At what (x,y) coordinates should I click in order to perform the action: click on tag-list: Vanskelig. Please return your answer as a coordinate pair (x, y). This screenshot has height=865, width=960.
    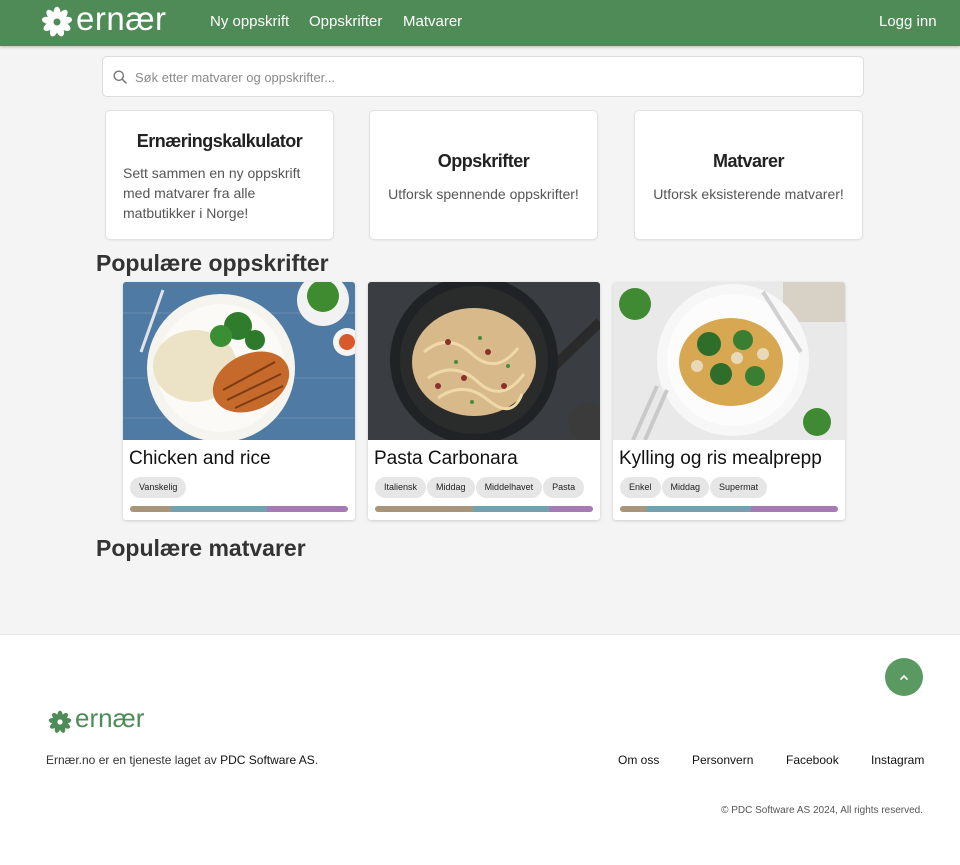
    Looking at the image, I should click on (158, 487).